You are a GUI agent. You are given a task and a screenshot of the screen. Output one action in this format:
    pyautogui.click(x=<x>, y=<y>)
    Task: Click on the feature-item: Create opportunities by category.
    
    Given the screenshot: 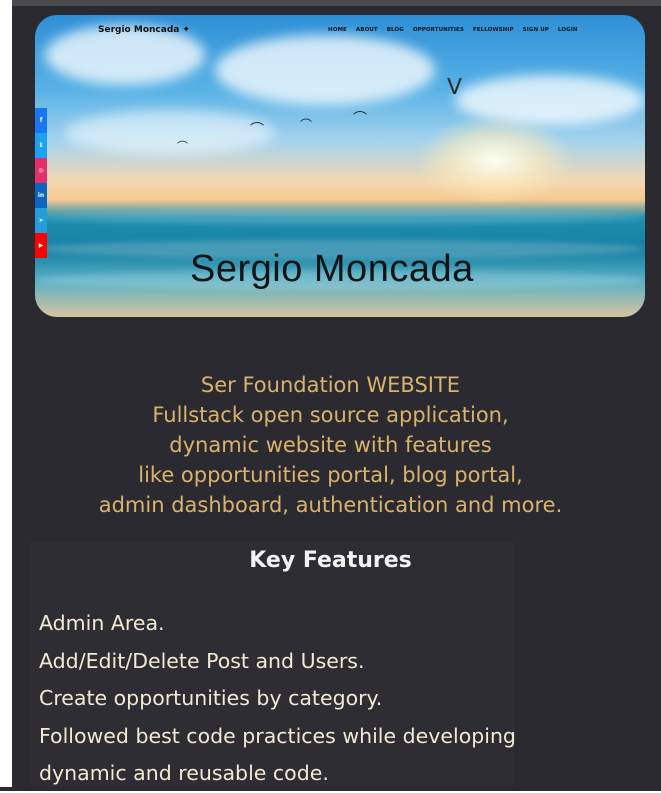 What is the action you would take?
    pyautogui.click(x=211, y=698)
    